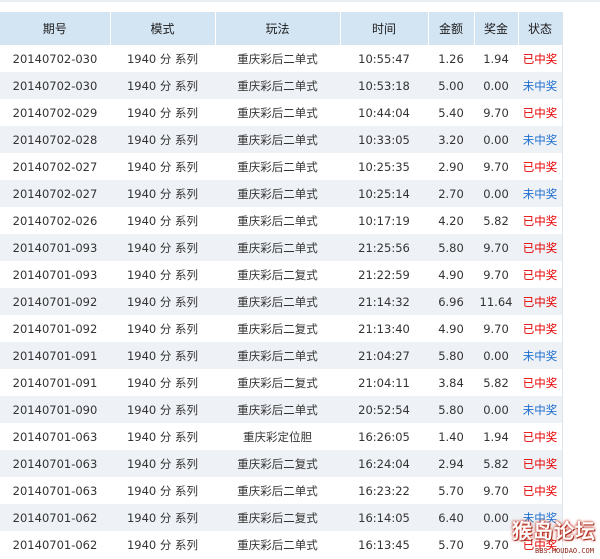  Describe the element at coordinates (451, 328) in the screenshot. I see `amount-cell: 4.90` at that location.